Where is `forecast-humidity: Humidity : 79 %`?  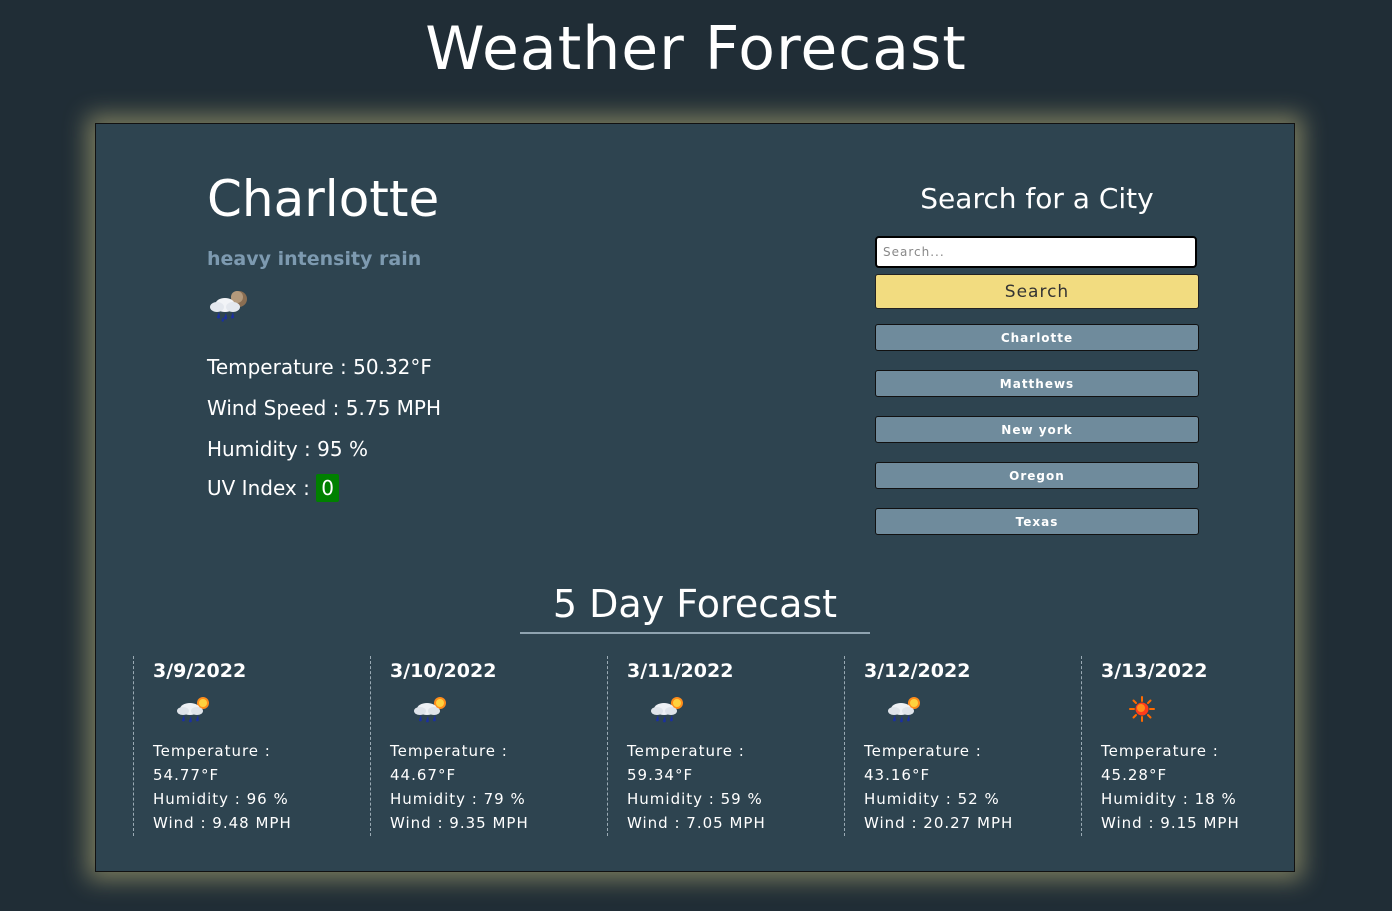
forecast-humidity: Humidity : 79 % is located at coordinates (458, 799).